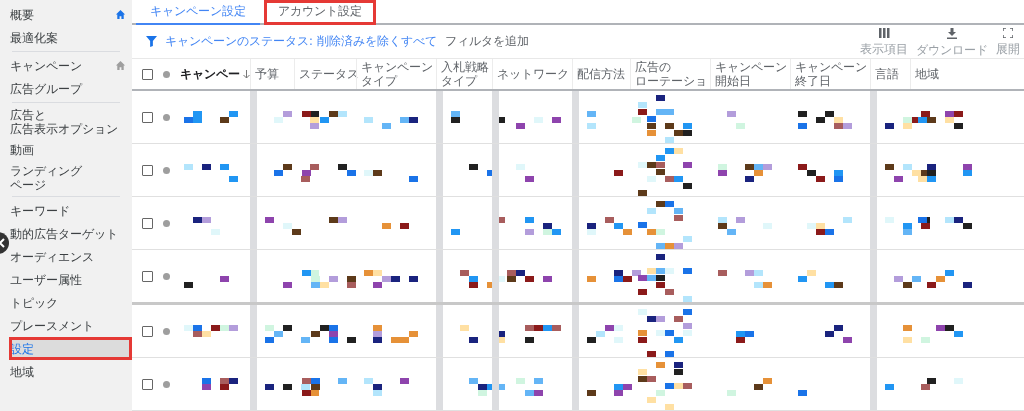 The image size is (1024, 411). What do you see at coordinates (70, 149) in the screenshot?
I see `sidebar-item: 動画` at bounding box center [70, 149].